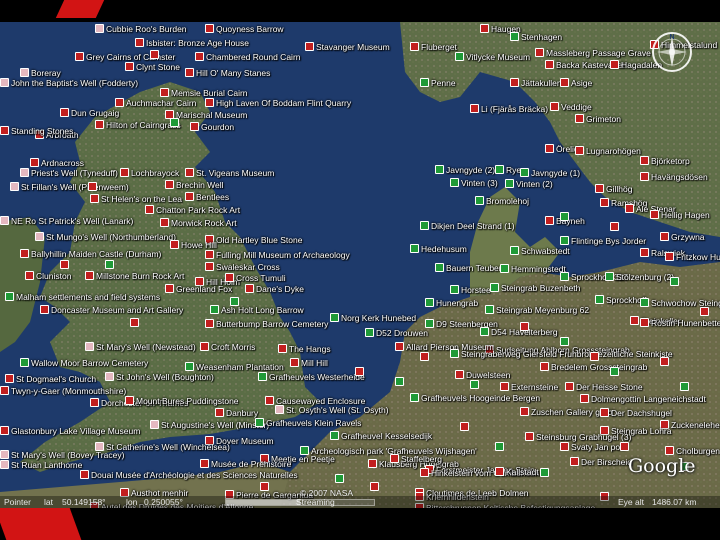 Image resolution: width=720 pixels, height=540 pixels. What do you see at coordinates (578, 437) in the screenshot?
I see `placemark: Steinsburg Grabhugel (3)` at bounding box center [578, 437].